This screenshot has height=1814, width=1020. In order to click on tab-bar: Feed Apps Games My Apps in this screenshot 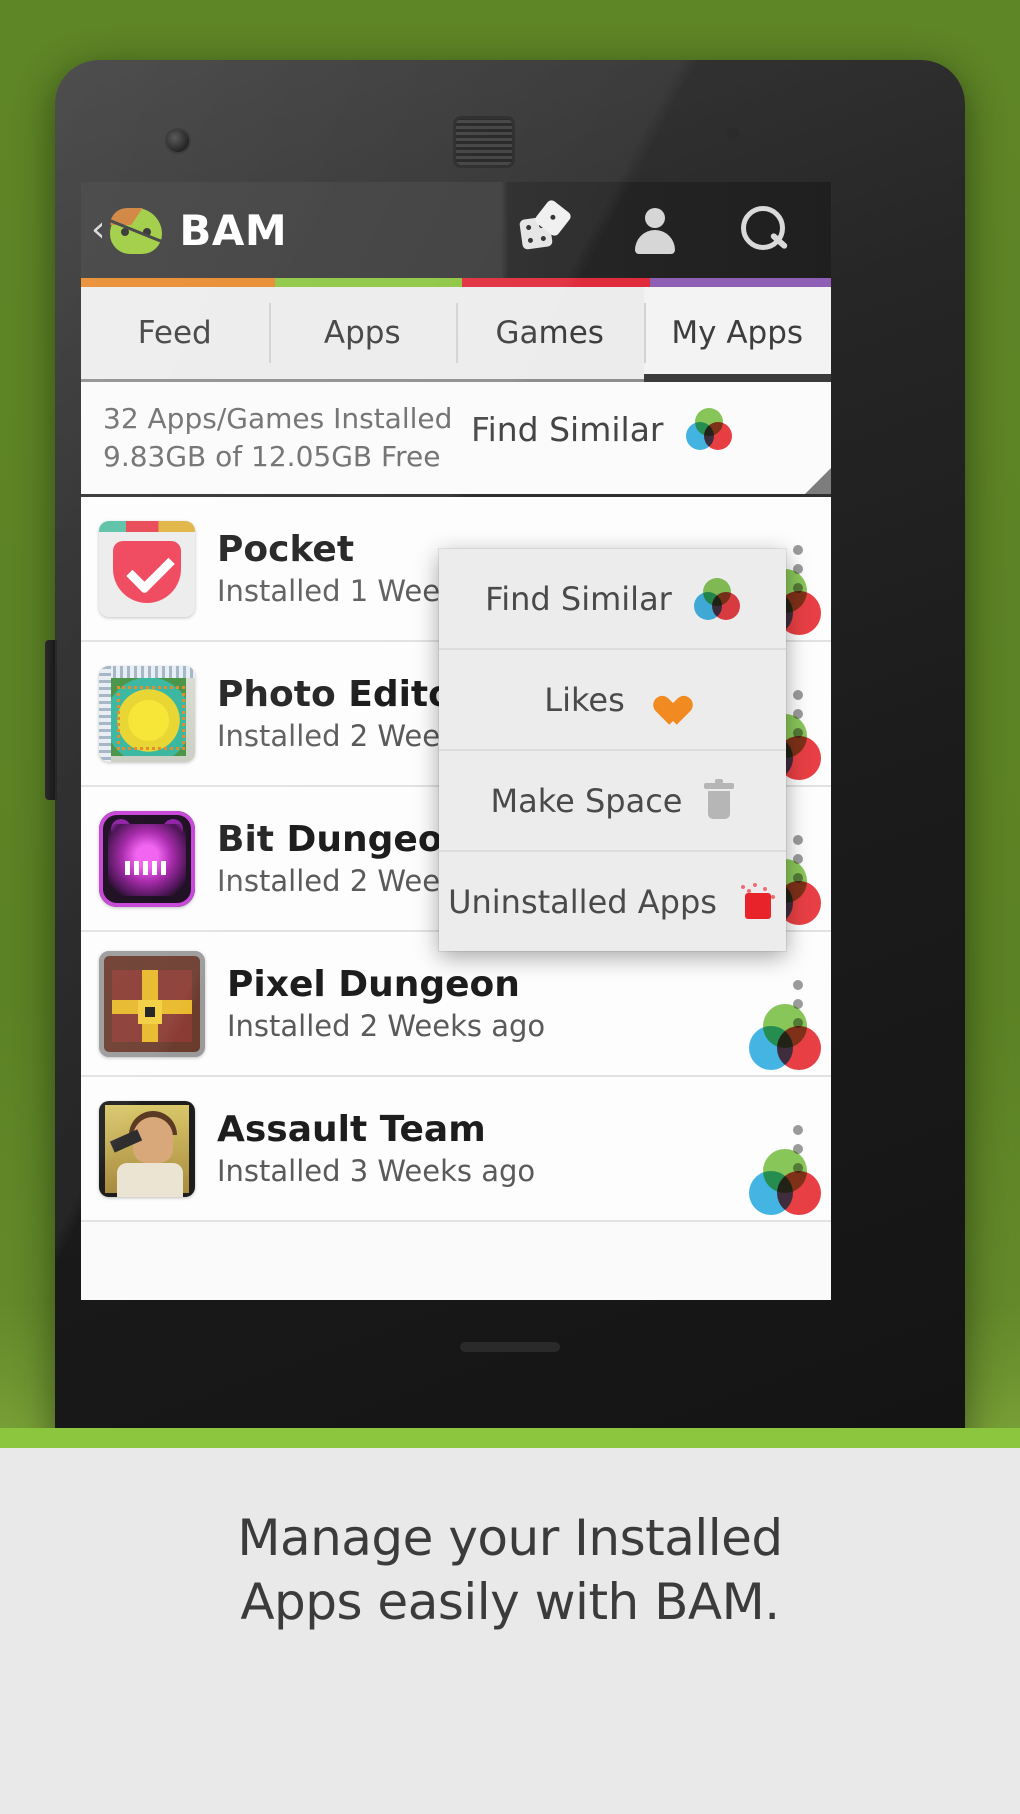, I will do `click(456, 334)`.